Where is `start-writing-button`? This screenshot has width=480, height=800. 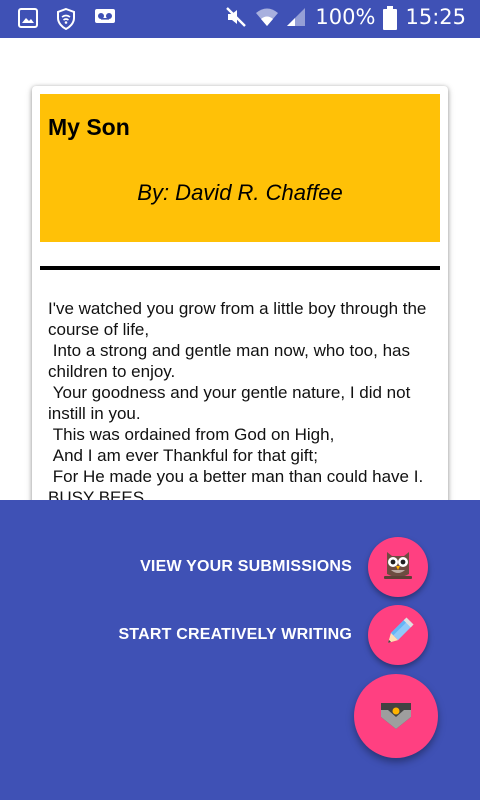 start-writing-button is located at coordinates (398, 635).